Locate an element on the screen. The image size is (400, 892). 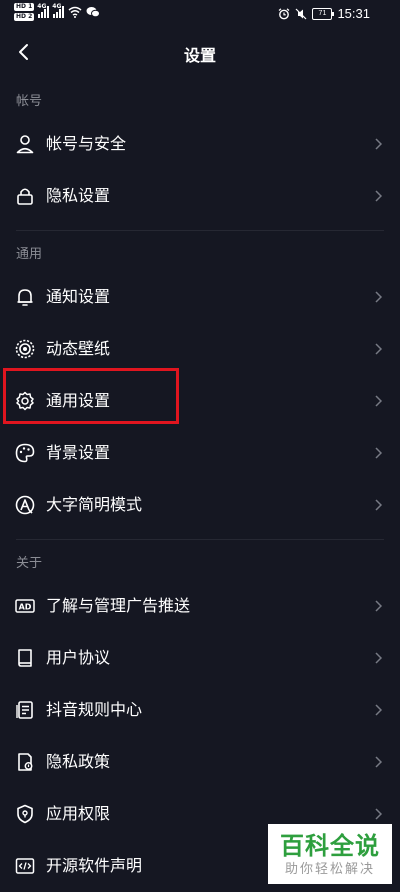
signal-icon-2: 4G is located at coordinates (58, 10).